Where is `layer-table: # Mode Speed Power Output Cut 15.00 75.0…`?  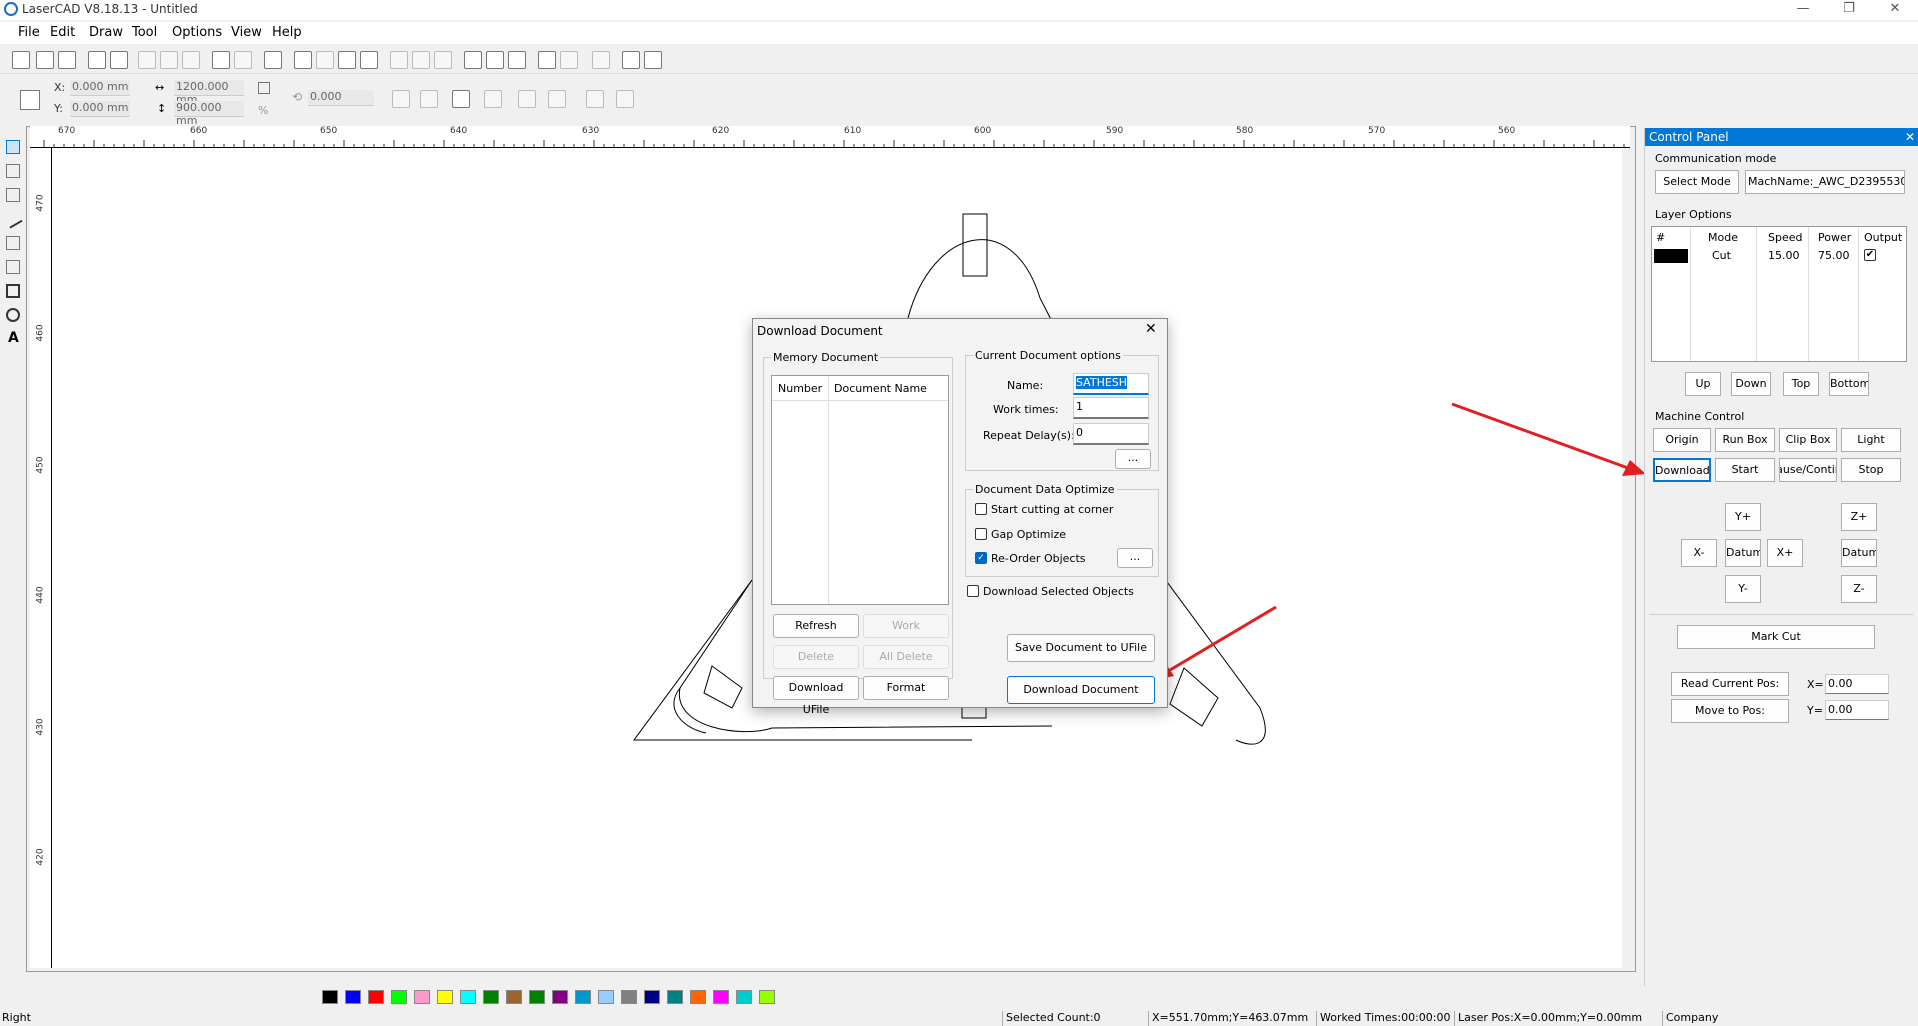 layer-table: # Mode Speed Power Output Cut 15.00 75.0… is located at coordinates (1779, 294).